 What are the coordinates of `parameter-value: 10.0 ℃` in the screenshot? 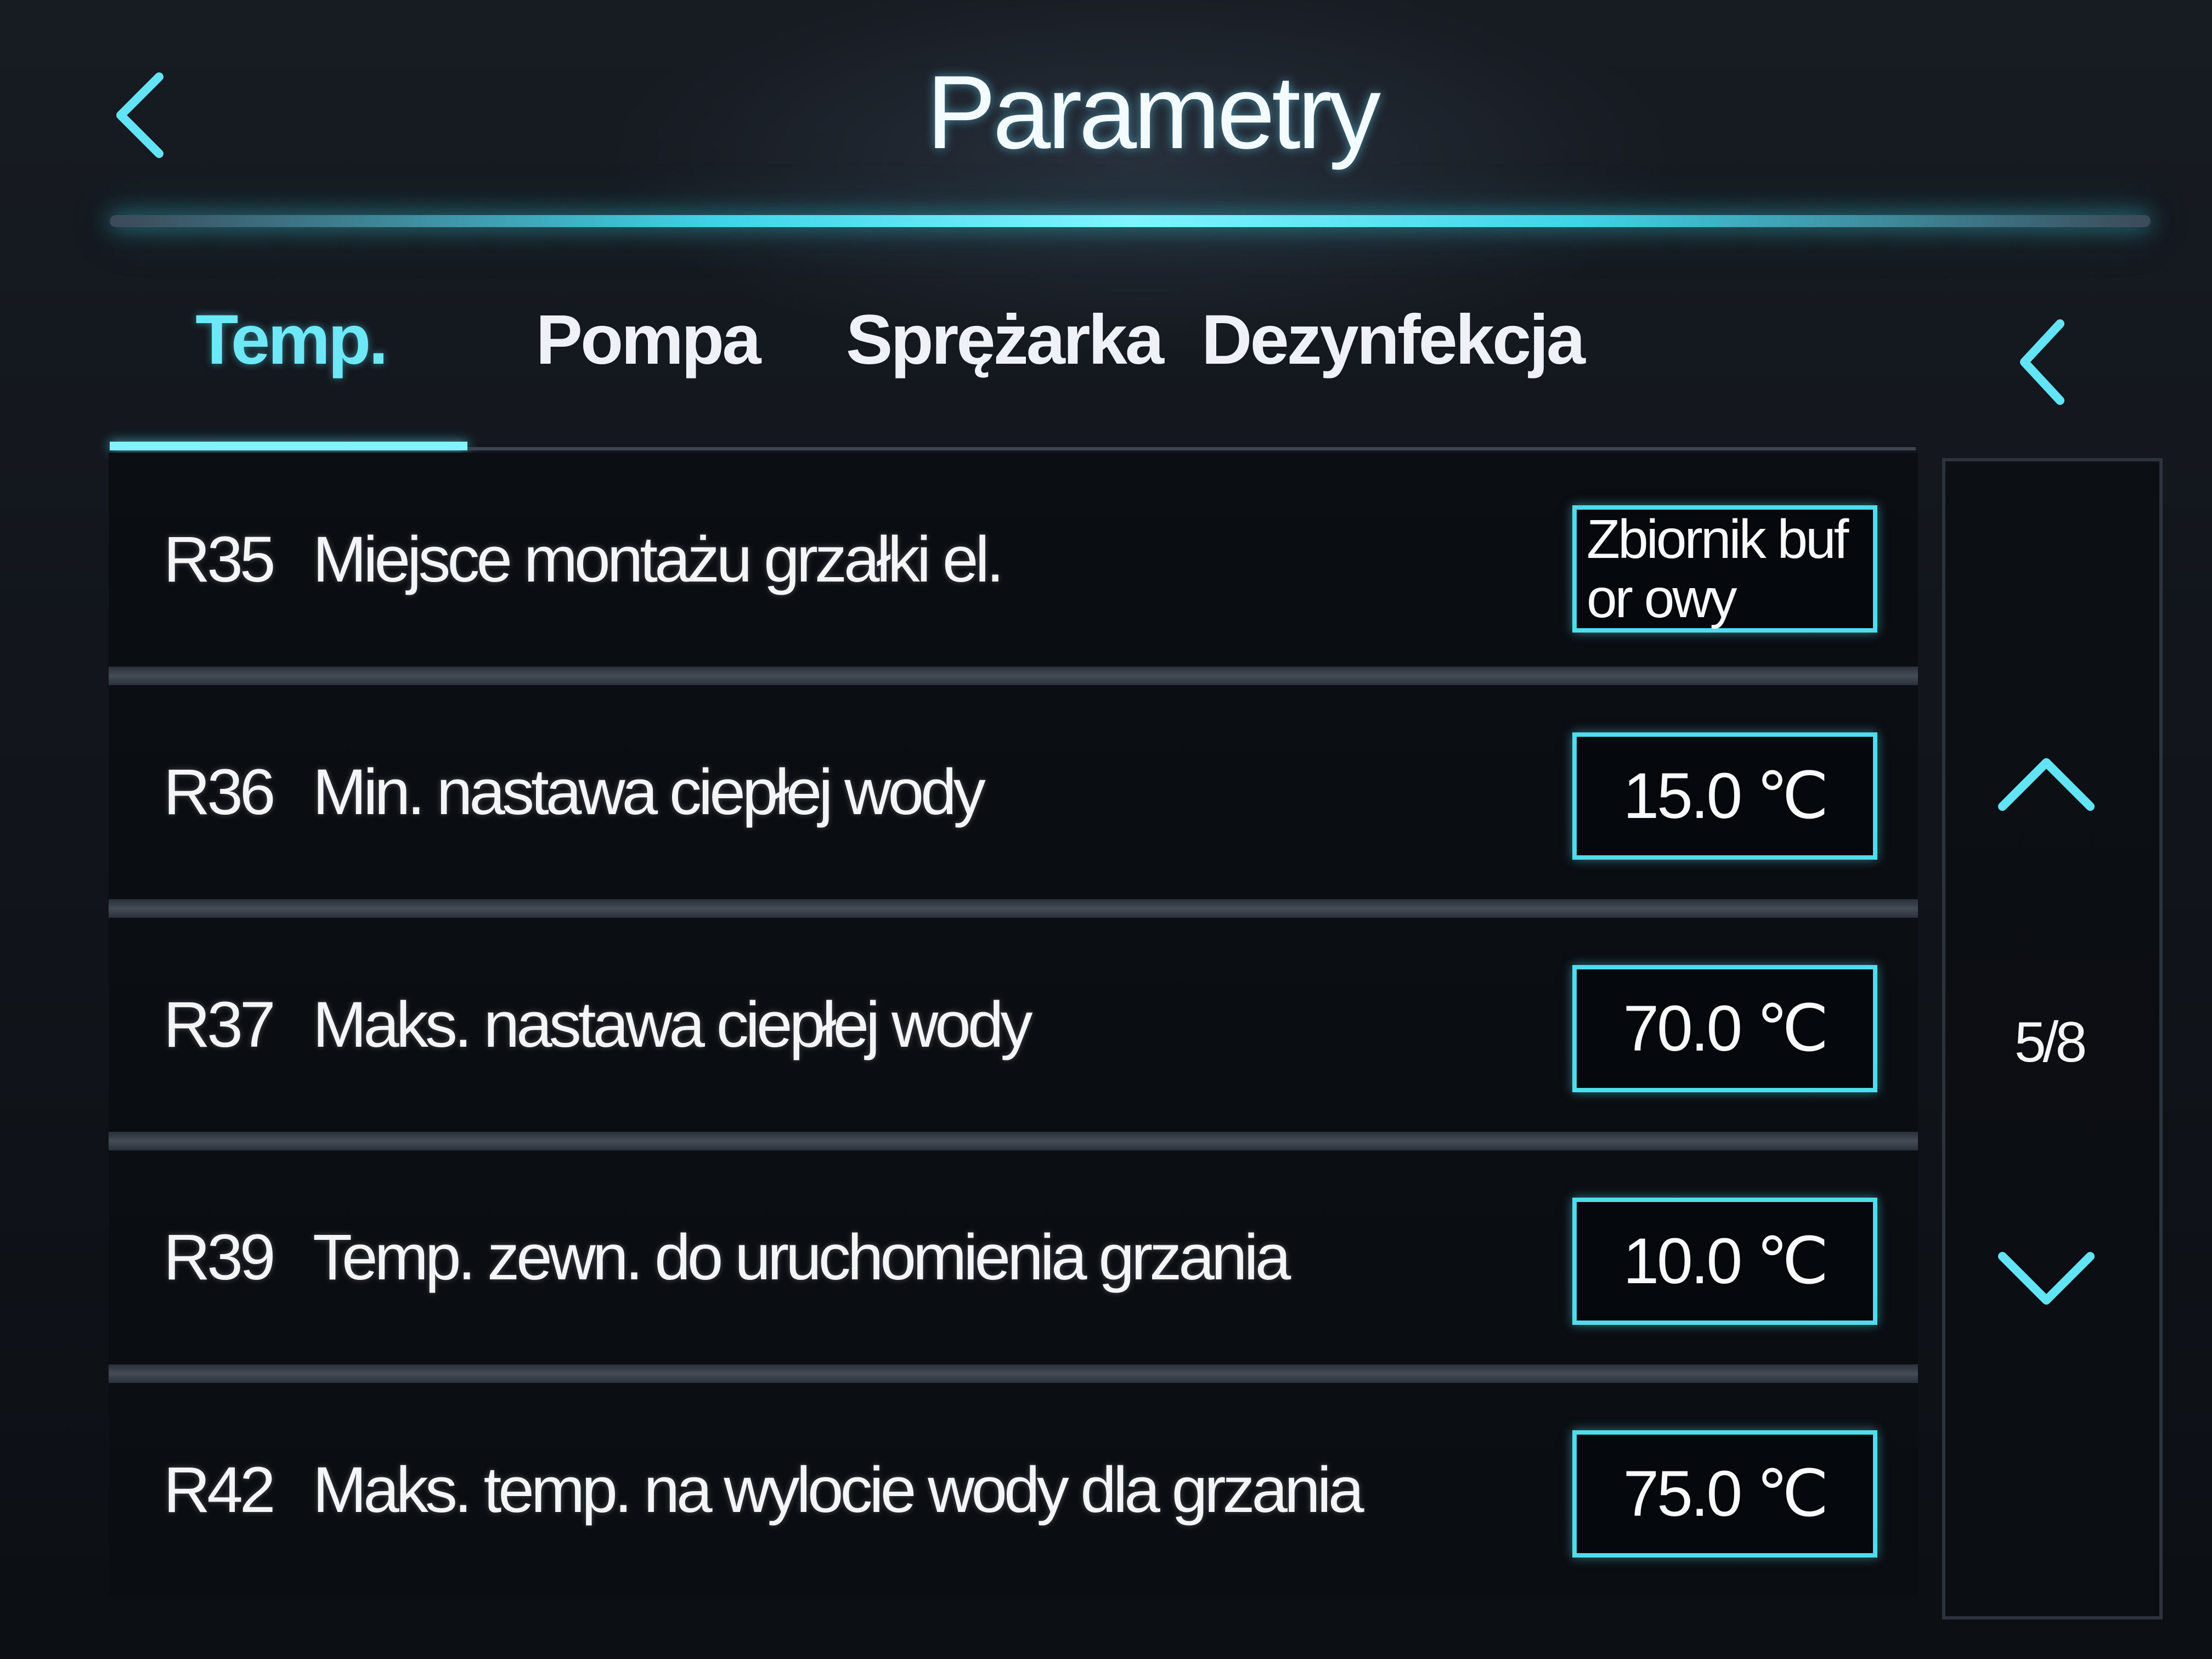 It's located at (1726, 1261).